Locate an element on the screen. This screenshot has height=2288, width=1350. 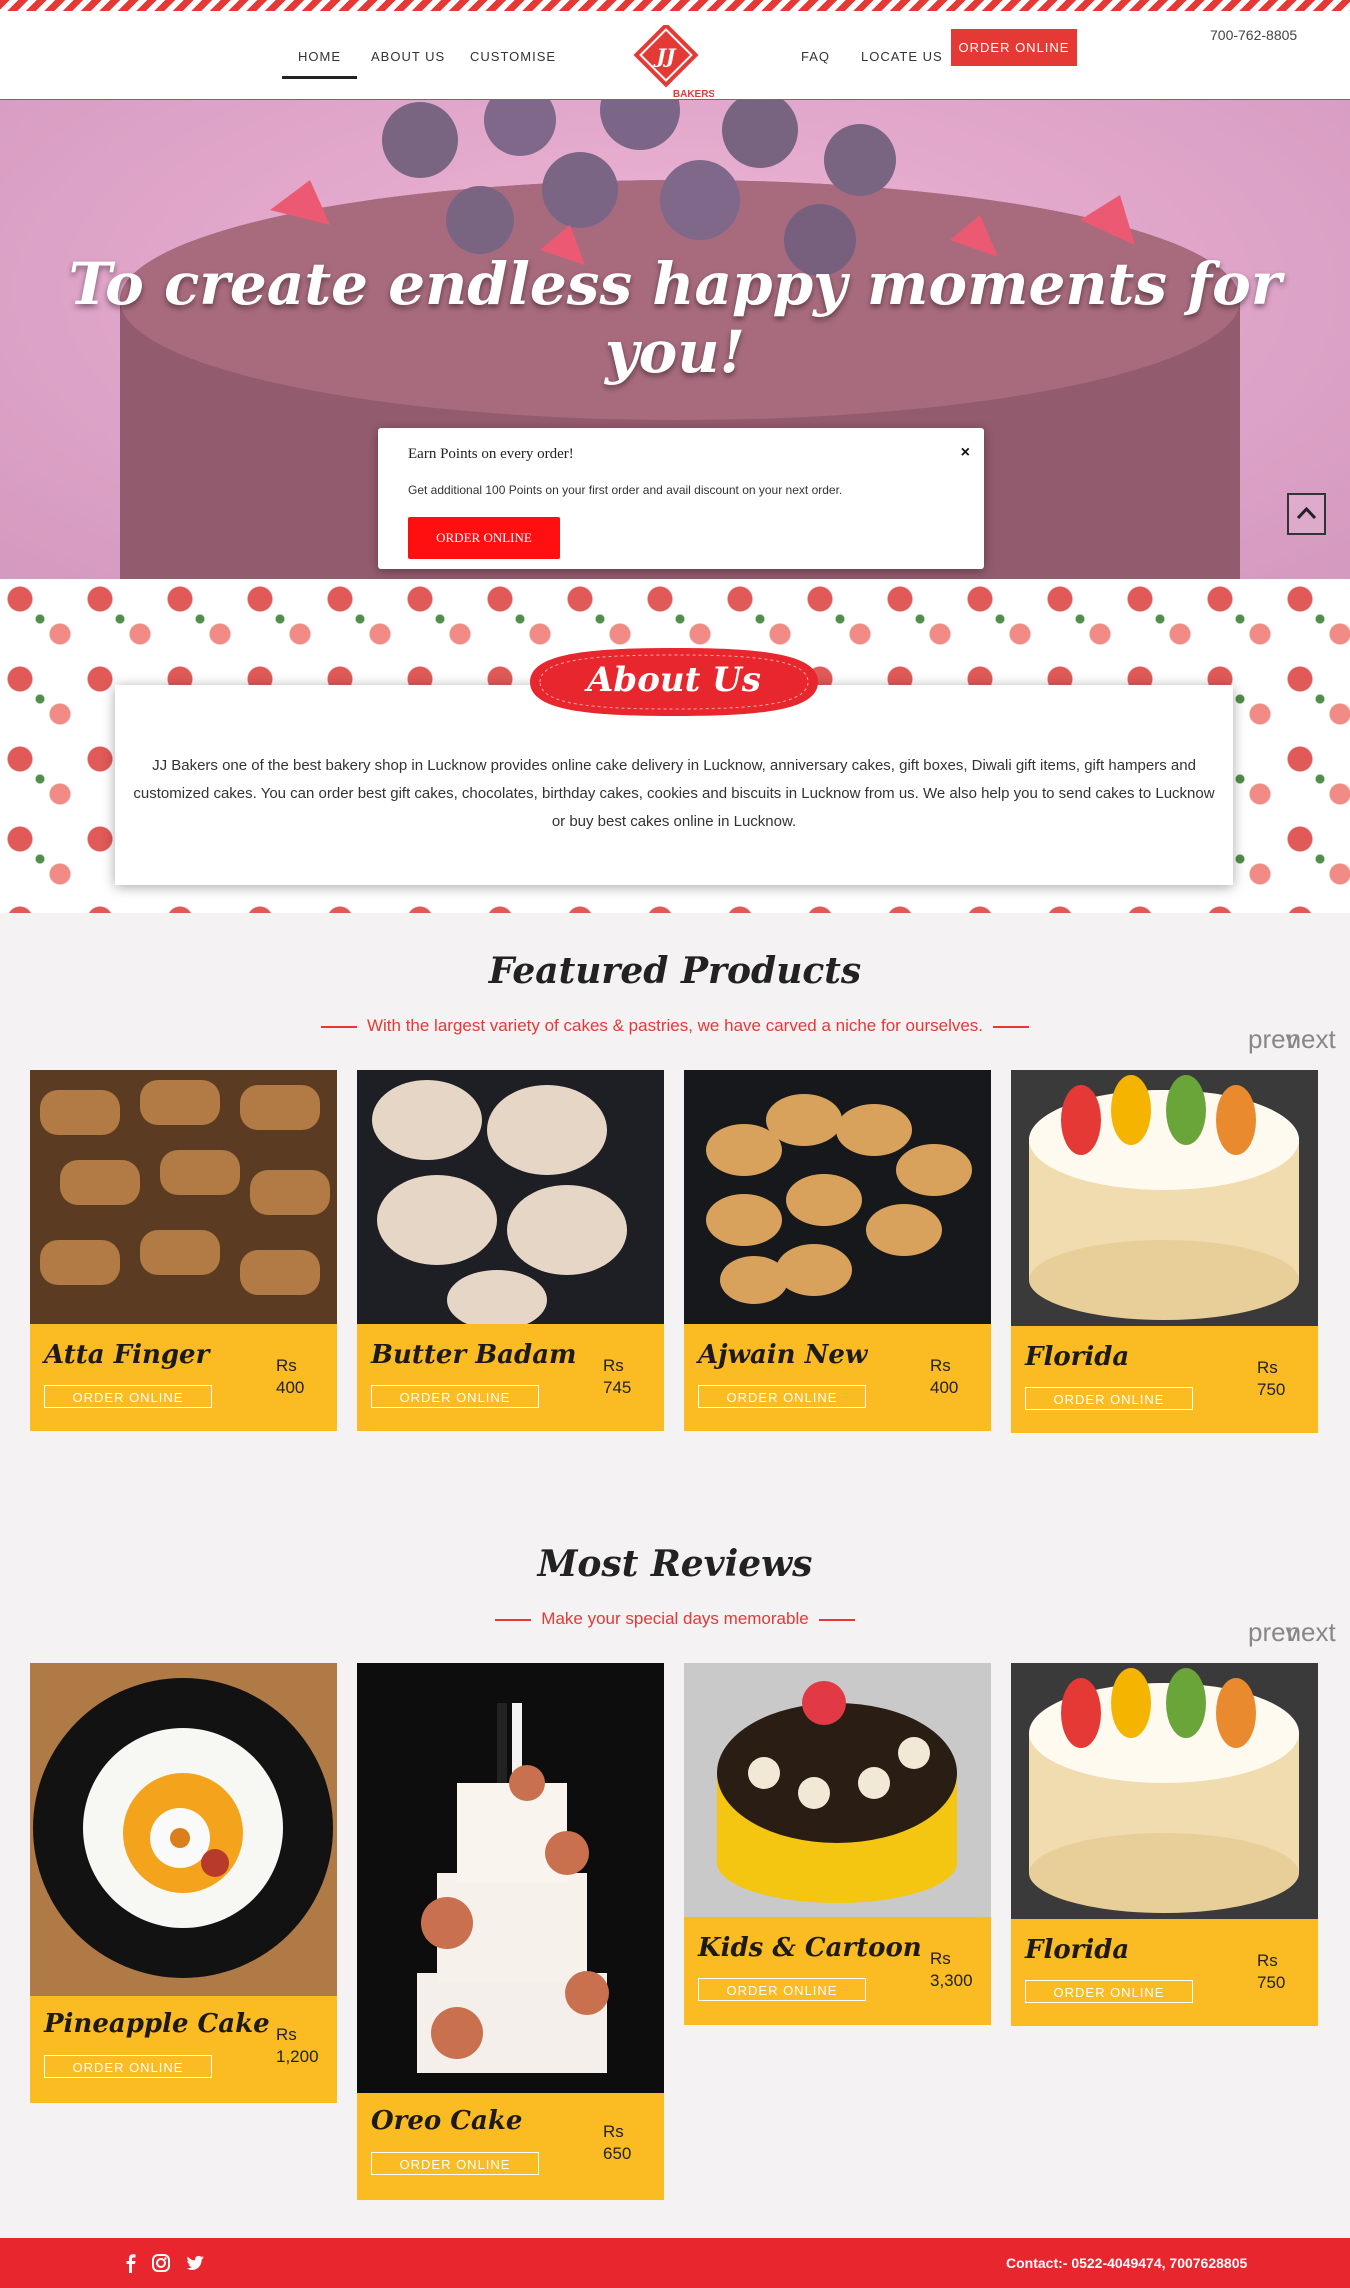
kids-cartoon-cake-image is located at coordinates (837, 1790).